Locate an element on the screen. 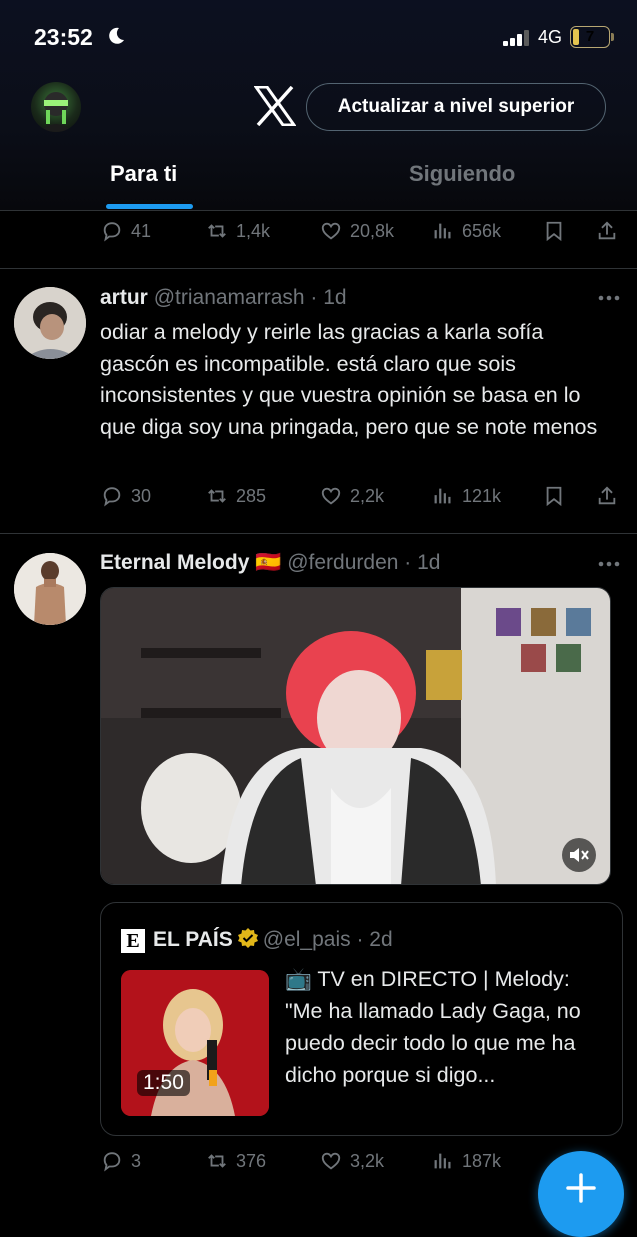  status-time: 23:52 is located at coordinates (63, 37).